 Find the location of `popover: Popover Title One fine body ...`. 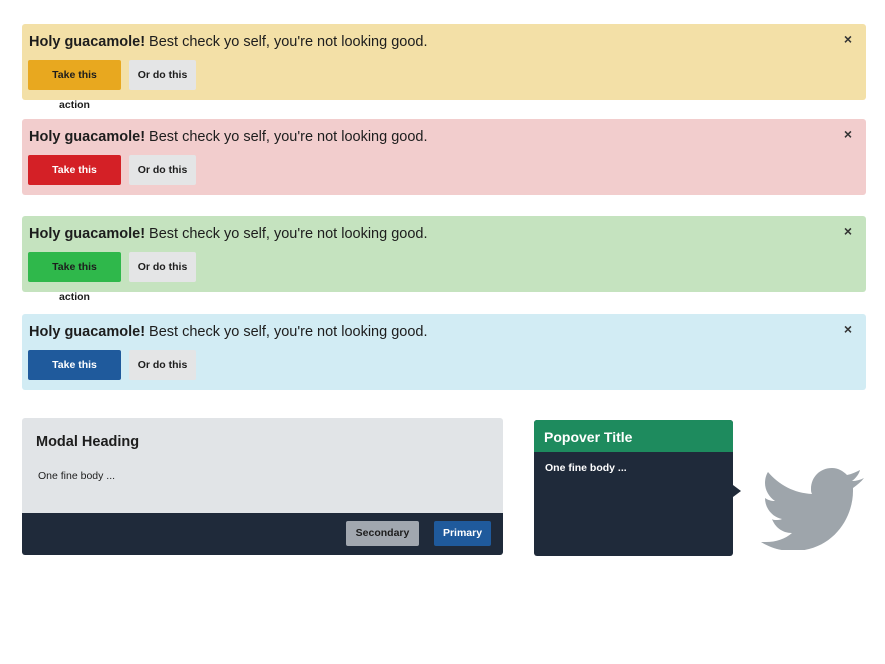

popover: Popover Title One fine body ... is located at coordinates (637, 488).